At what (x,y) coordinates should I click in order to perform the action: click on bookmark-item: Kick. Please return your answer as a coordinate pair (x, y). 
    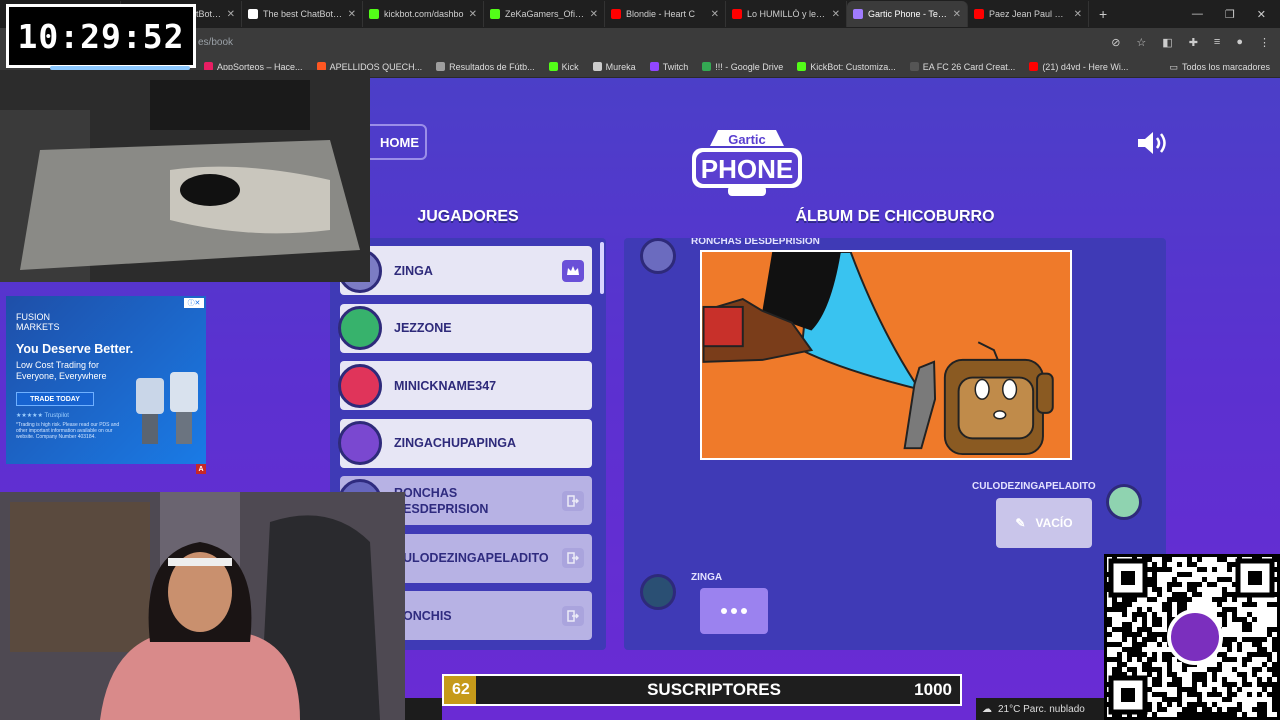
    Looking at the image, I should click on (563, 67).